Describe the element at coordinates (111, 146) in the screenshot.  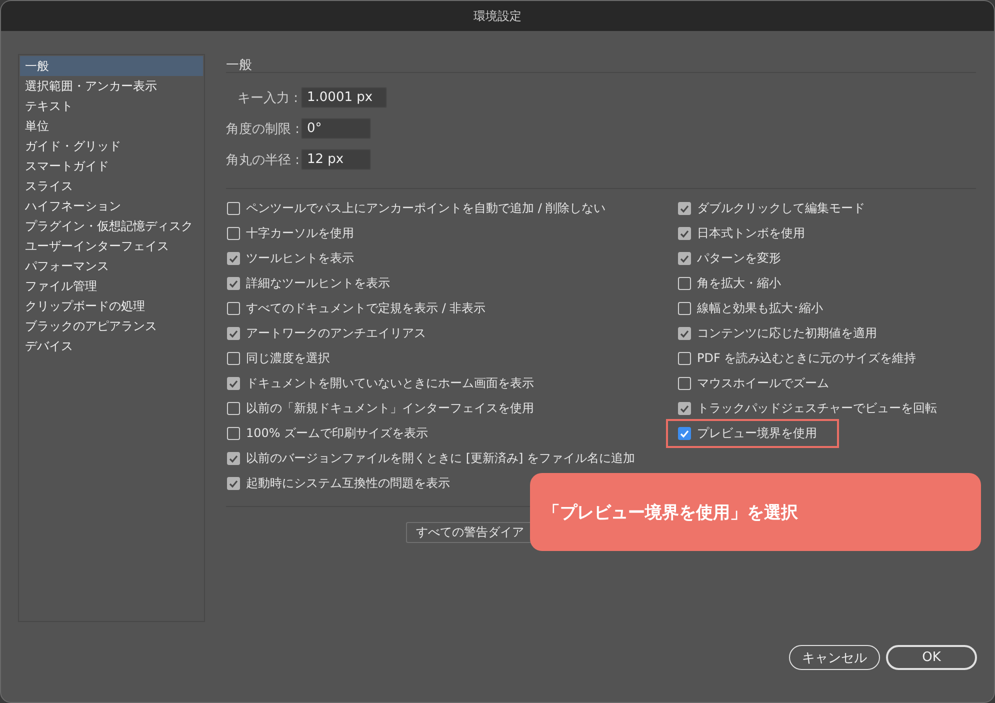
I see `category-item: ガイド・グリッド` at that location.